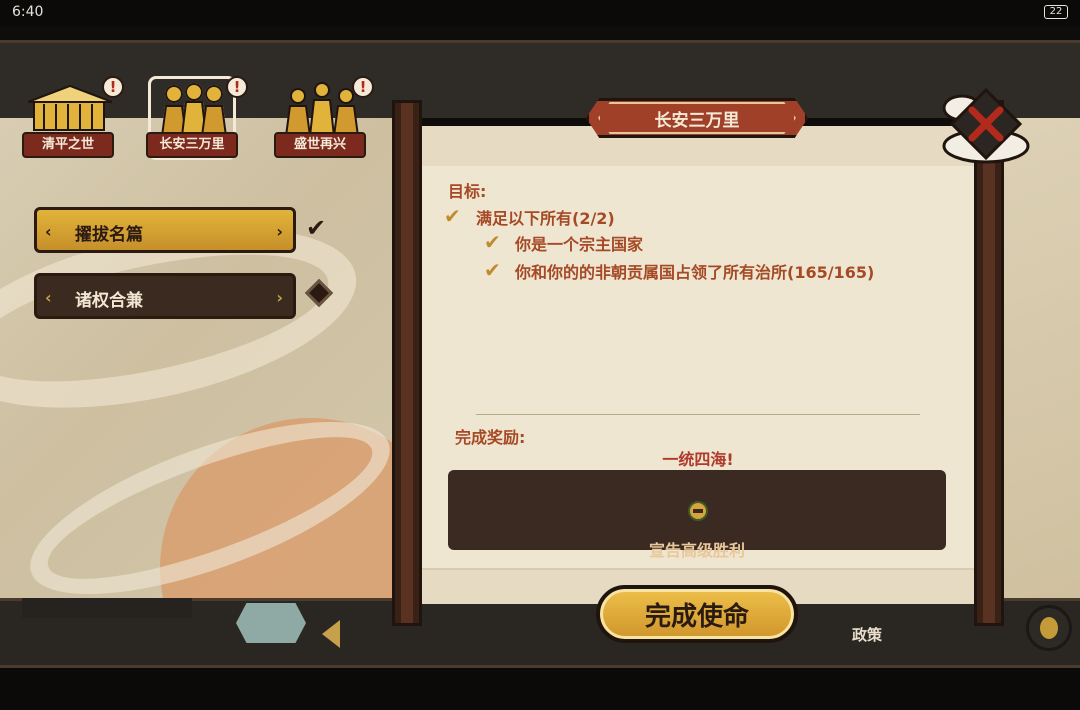 This screenshot has width=1080, height=710. Describe the element at coordinates (698, 414) in the screenshot. I see `divider` at that location.